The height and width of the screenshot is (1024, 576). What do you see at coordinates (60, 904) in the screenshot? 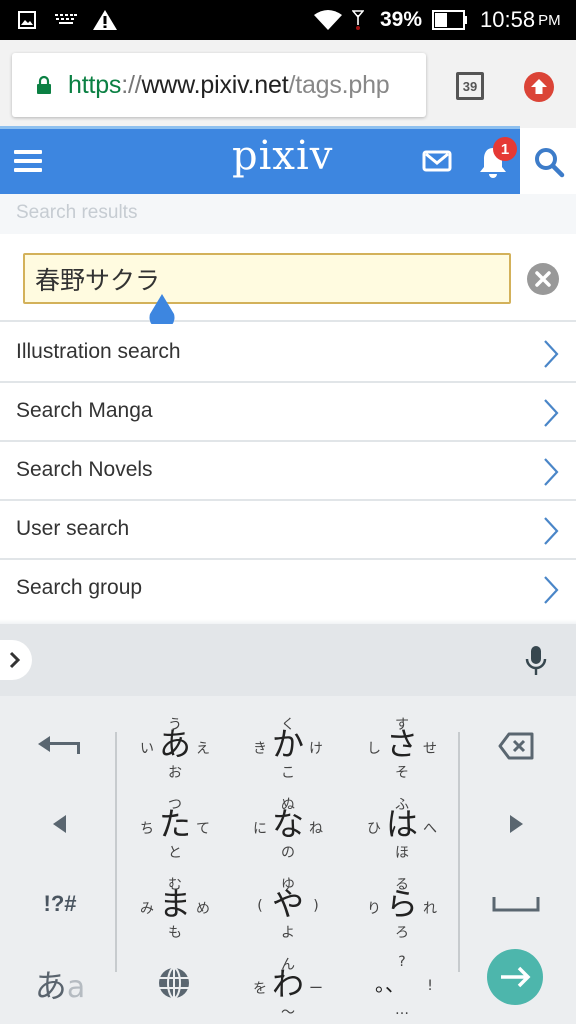
I see `symbols-key: !?#` at bounding box center [60, 904].